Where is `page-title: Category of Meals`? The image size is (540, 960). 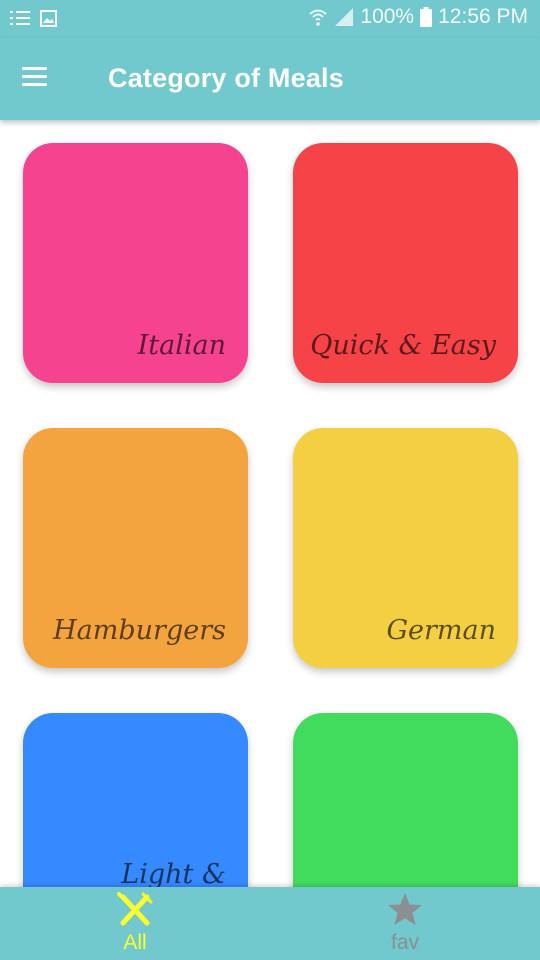
page-title: Category of Meals is located at coordinates (226, 78).